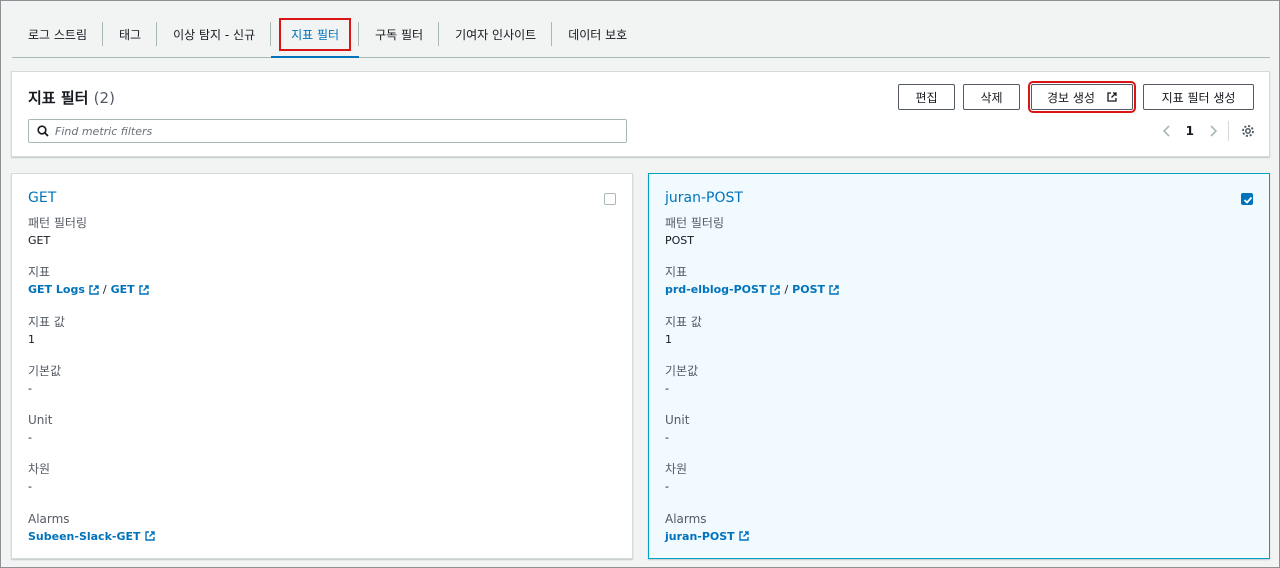 This screenshot has width=1280, height=568. Describe the element at coordinates (991, 97) in the screenshot. I see `delete-button: 삭제` at that location.